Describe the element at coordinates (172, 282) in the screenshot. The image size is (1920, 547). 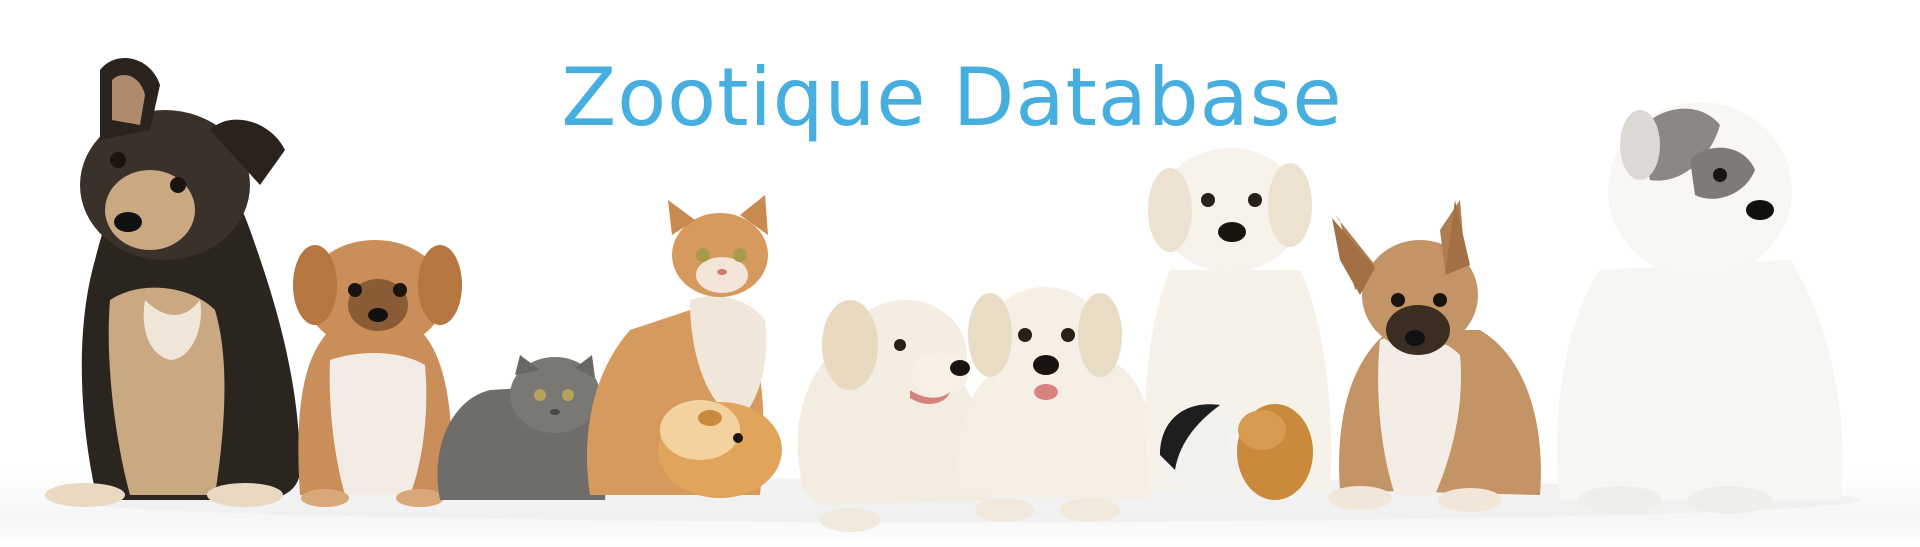
I see `shepherd-puppy` at that location.